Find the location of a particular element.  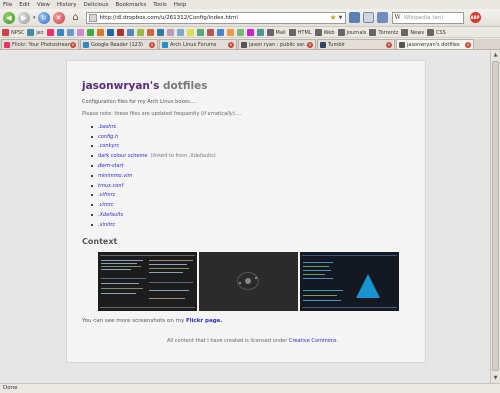

dotfile-link: .vimrc is located at coordinates (106, 205).